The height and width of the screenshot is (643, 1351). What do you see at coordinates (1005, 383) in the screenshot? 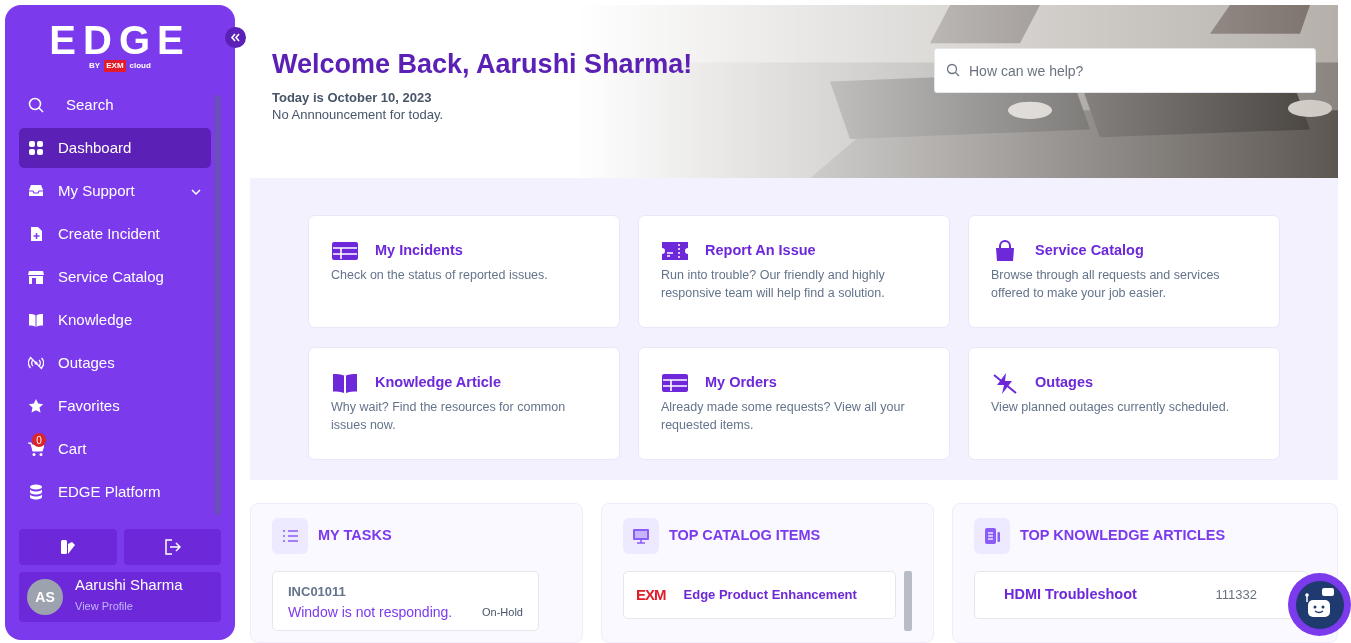
I see `bolt-off-icon` at bounding box center [1005, 383].